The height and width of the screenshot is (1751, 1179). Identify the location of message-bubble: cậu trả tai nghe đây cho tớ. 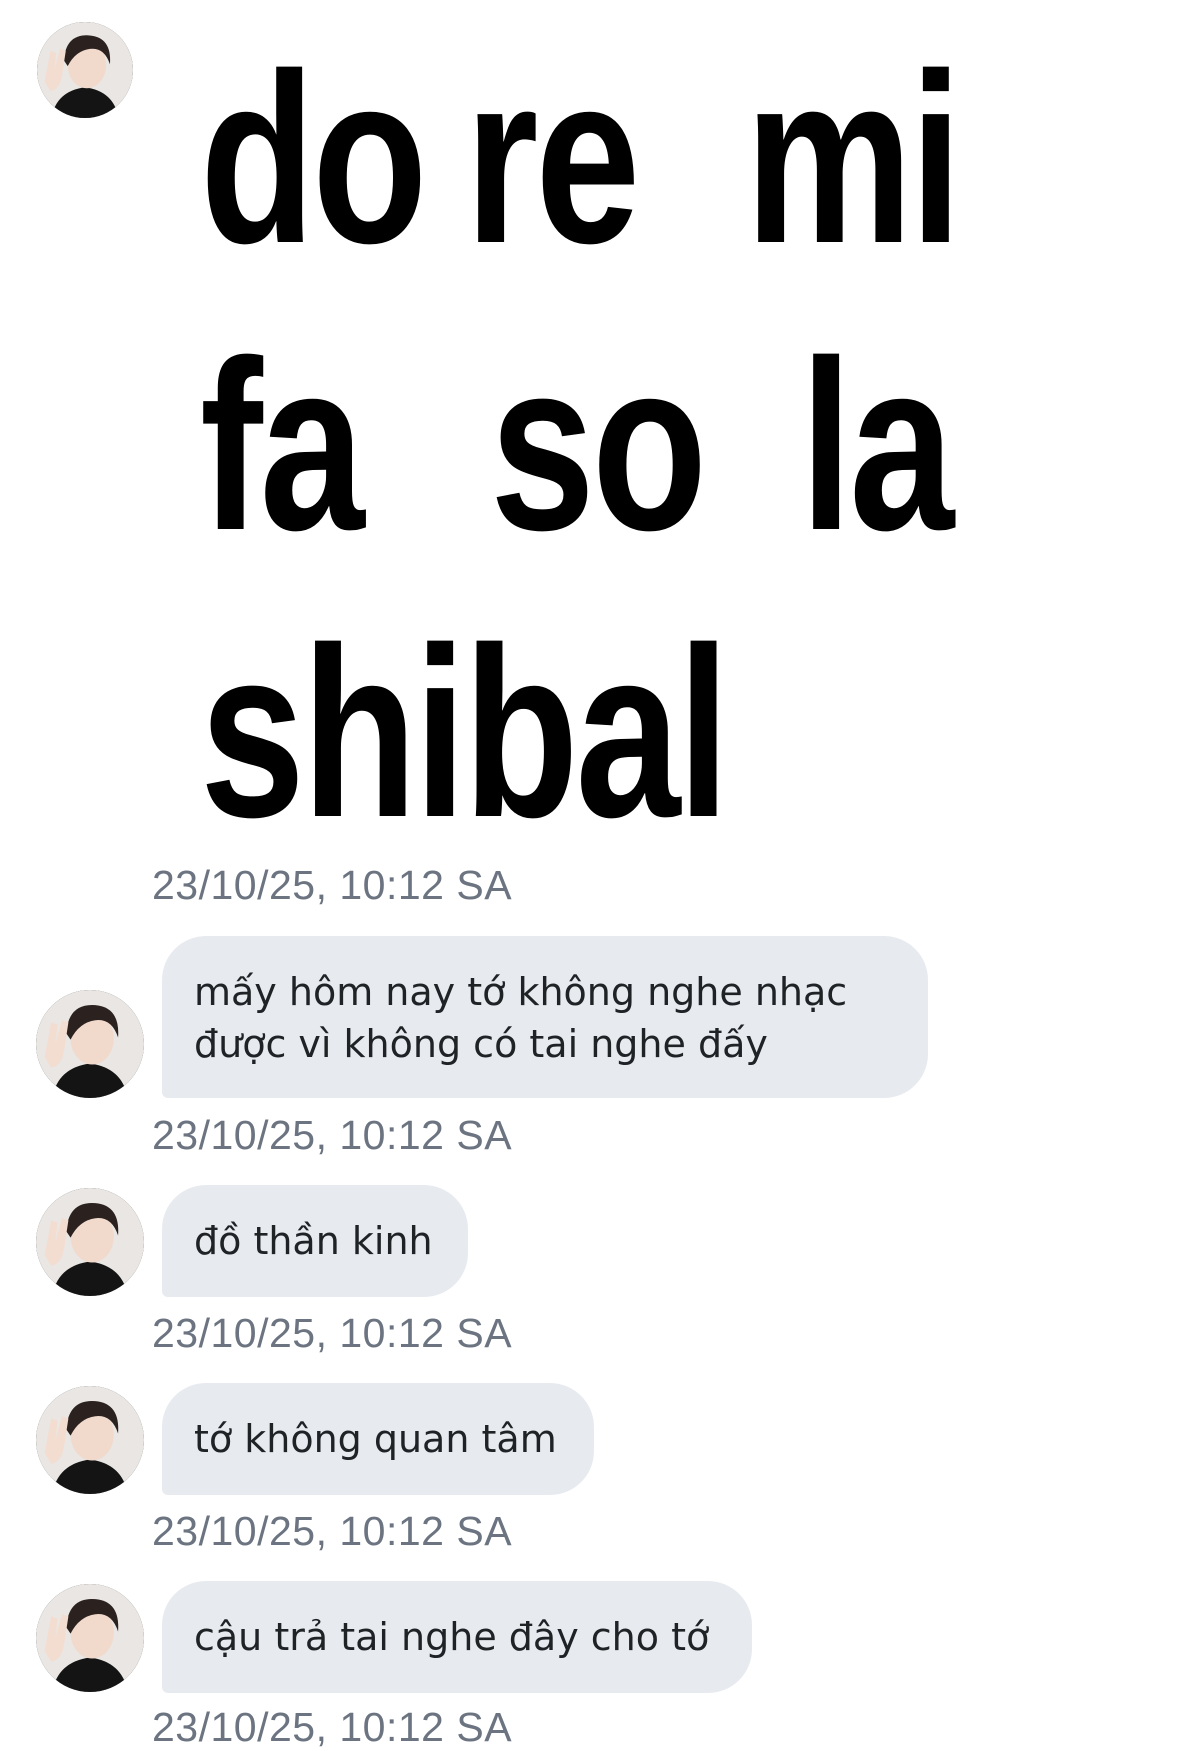
(457, 1637).